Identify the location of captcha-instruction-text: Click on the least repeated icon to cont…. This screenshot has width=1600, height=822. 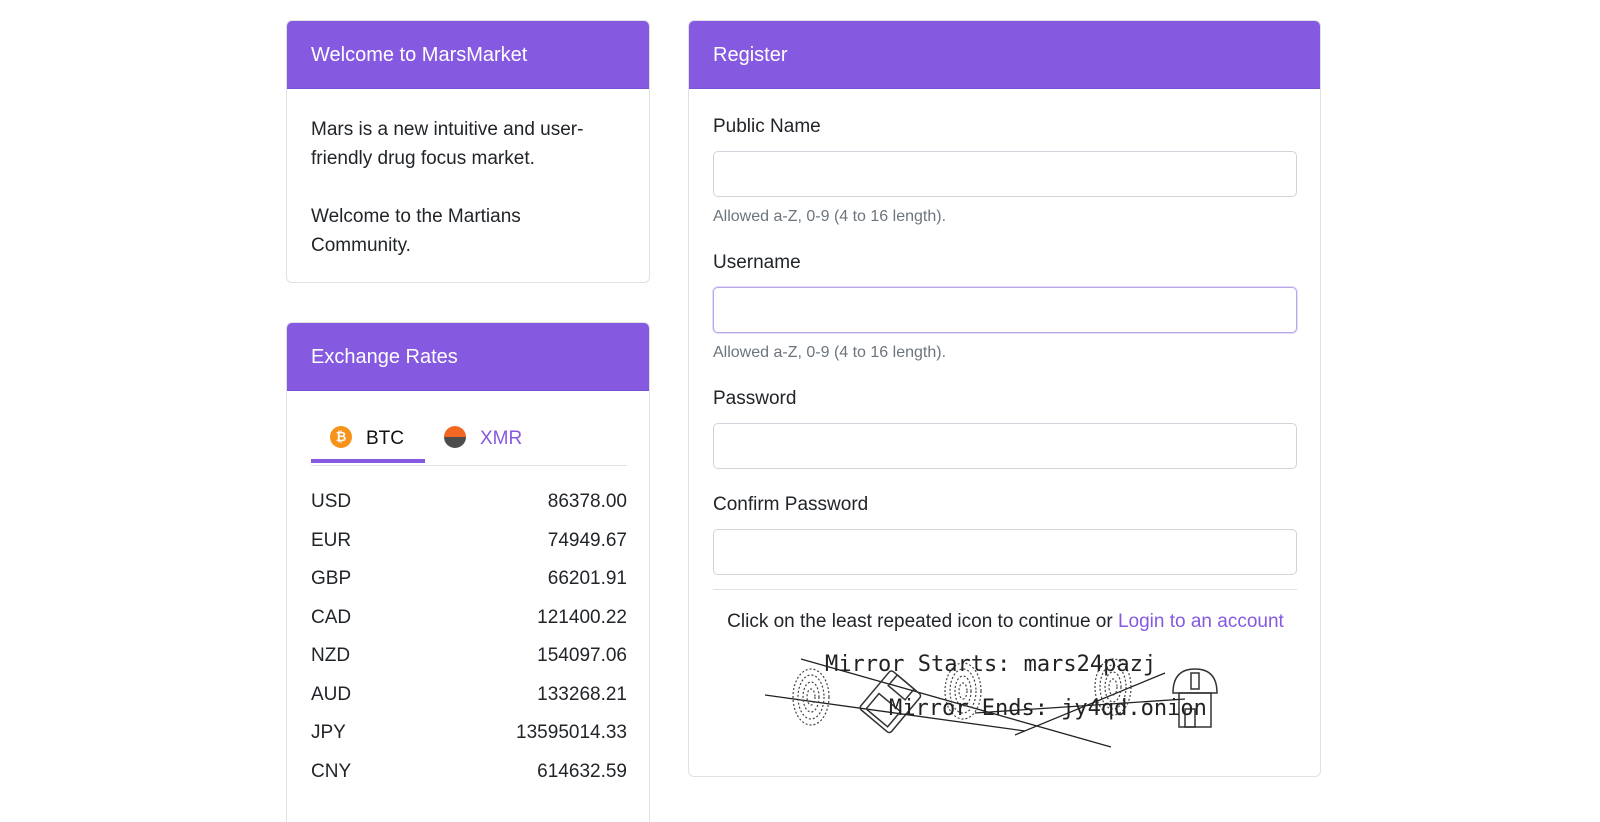
(920, 621).